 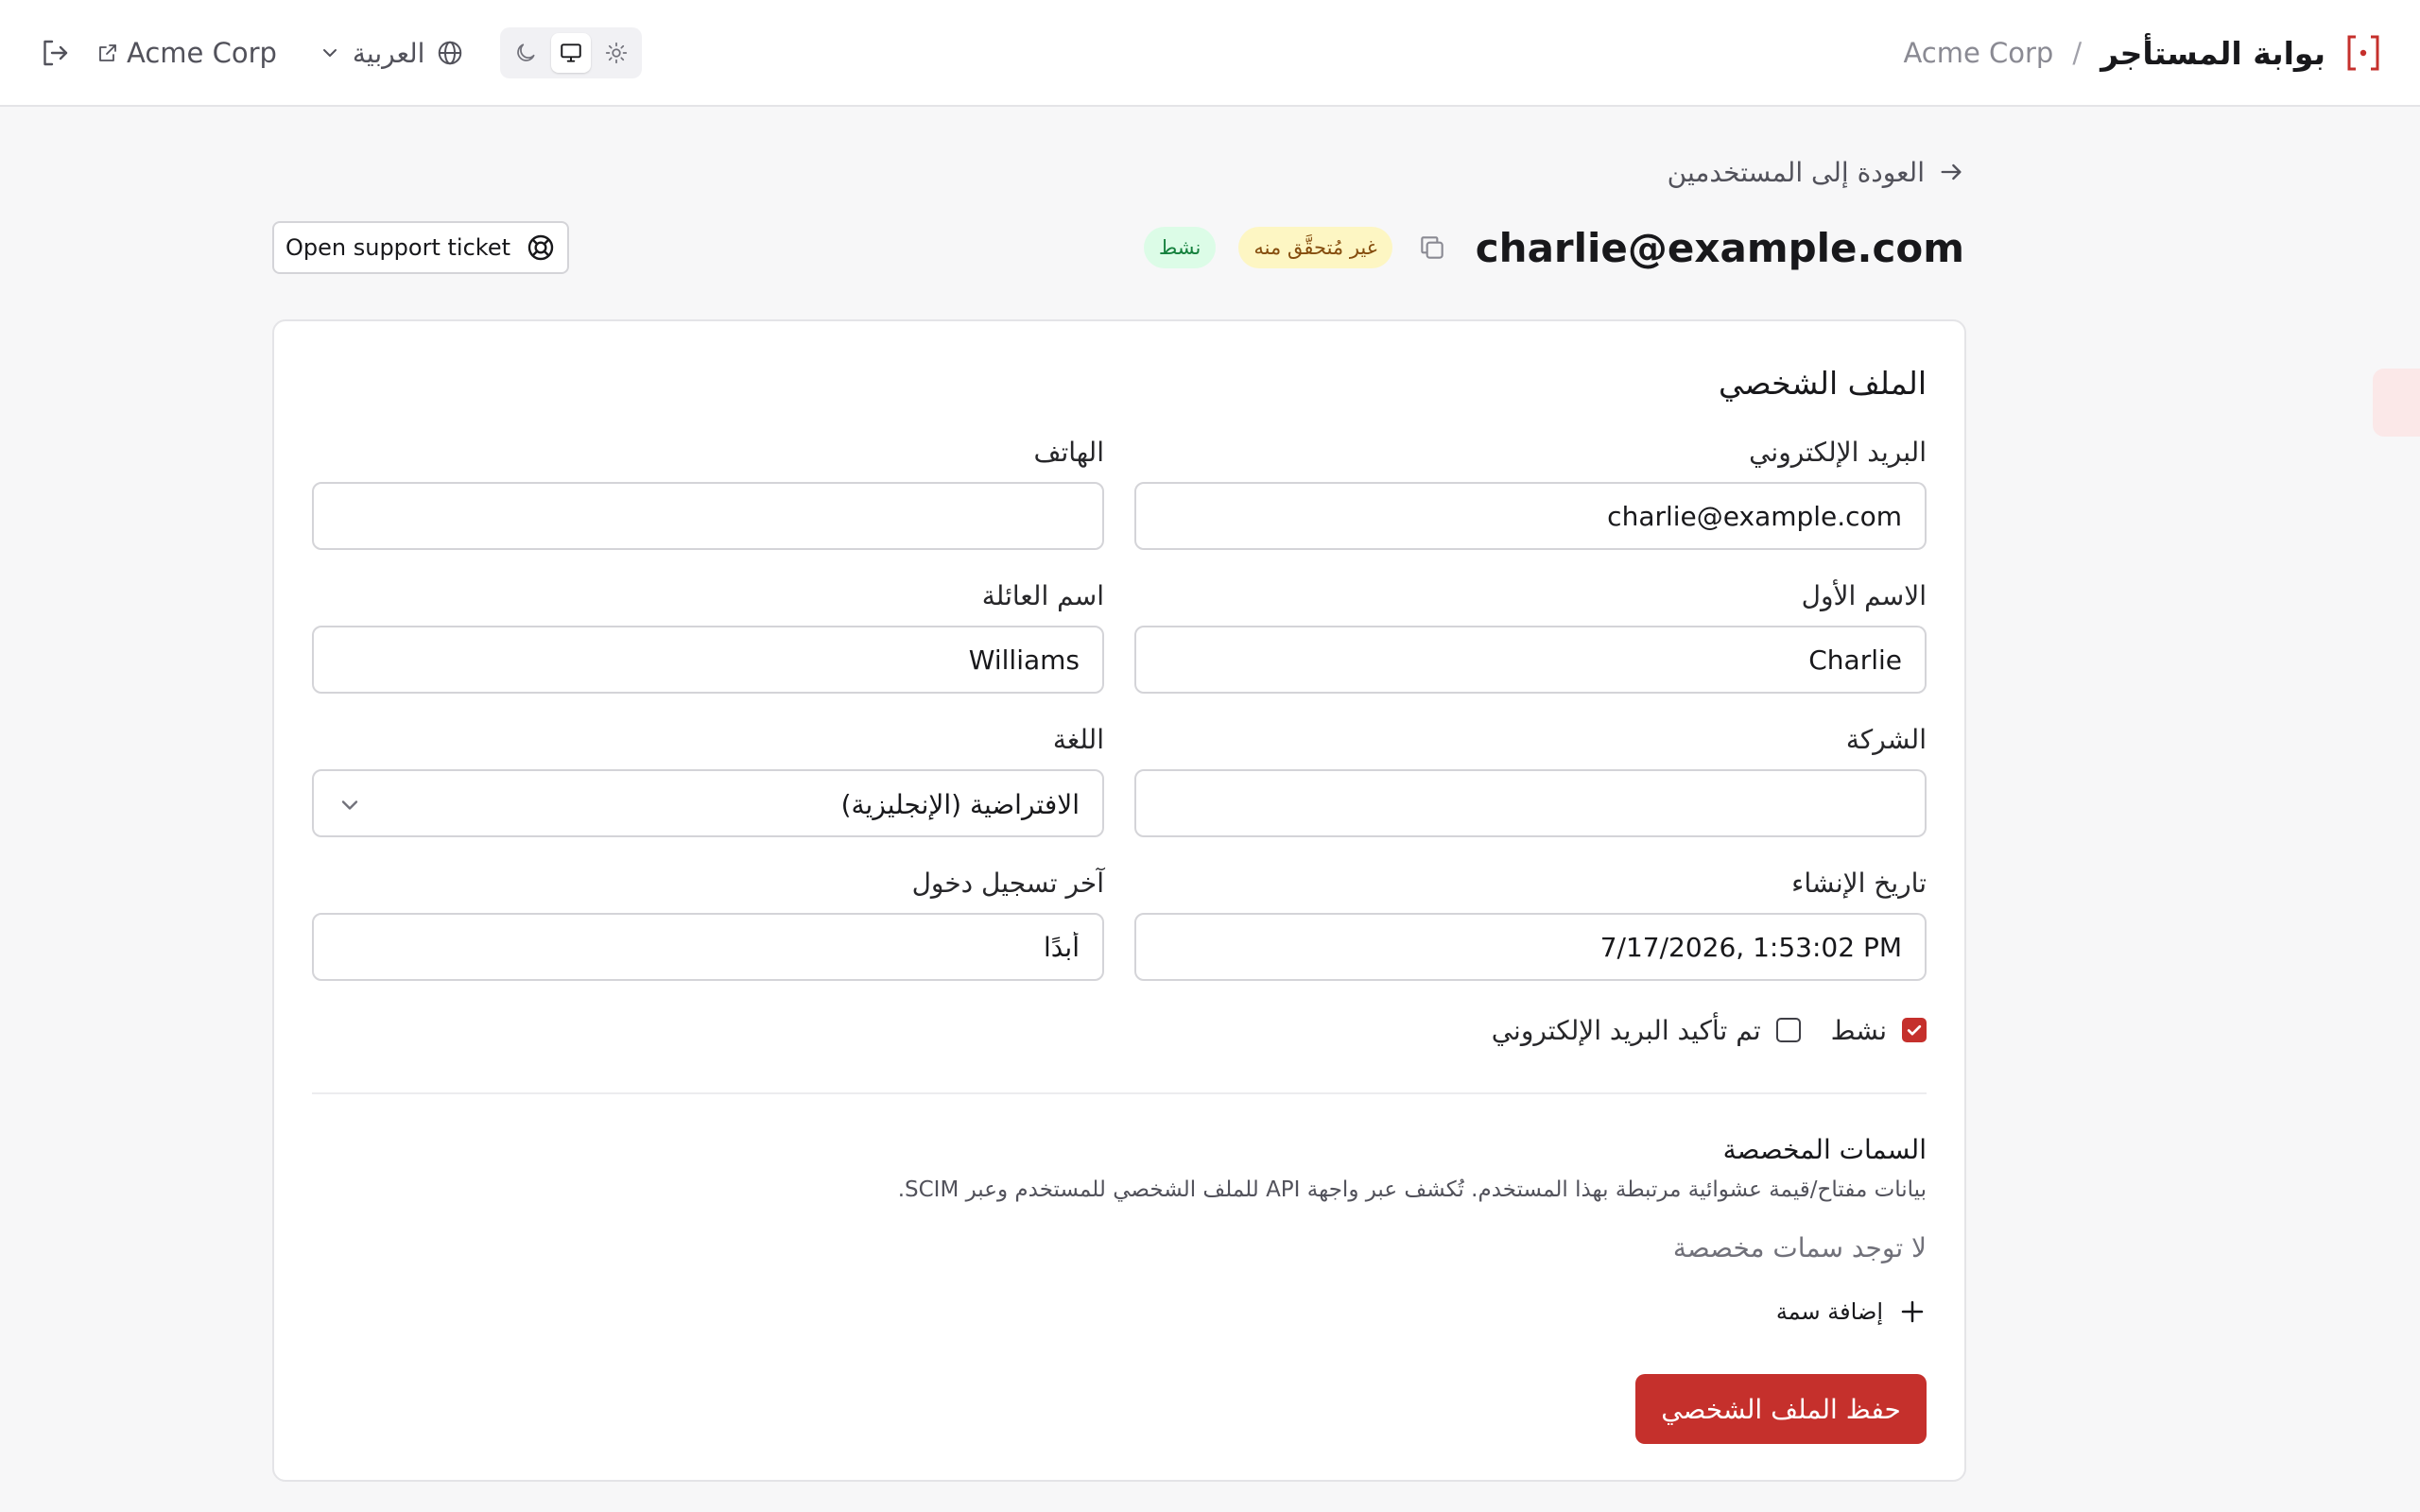 I want to click on support-button-label: Open support ticket, so click(x=398, y=247).